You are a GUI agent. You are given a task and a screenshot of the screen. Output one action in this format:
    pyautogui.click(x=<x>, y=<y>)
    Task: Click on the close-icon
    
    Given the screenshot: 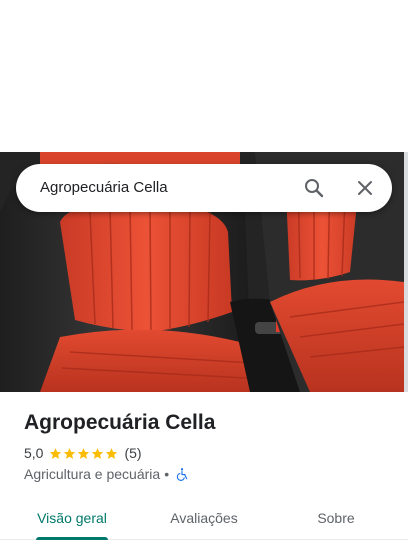 What is the action you would take?
    pyautogui.click(x=365, y=188)
    